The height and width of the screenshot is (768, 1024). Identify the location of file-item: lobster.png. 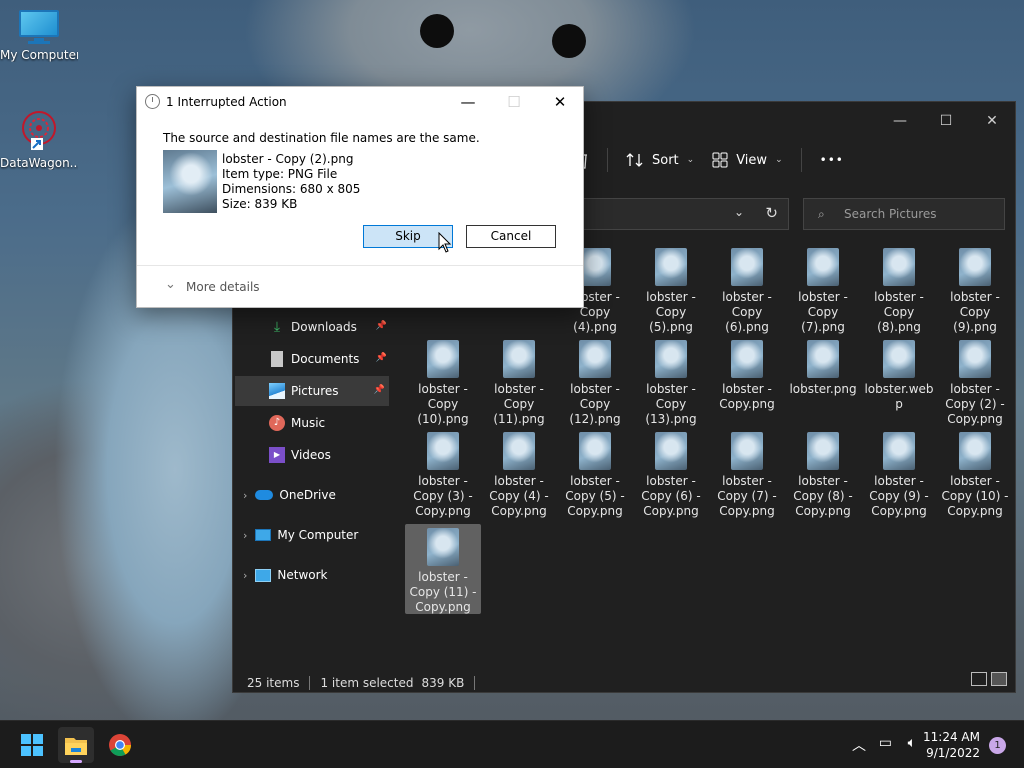
(823, 368).